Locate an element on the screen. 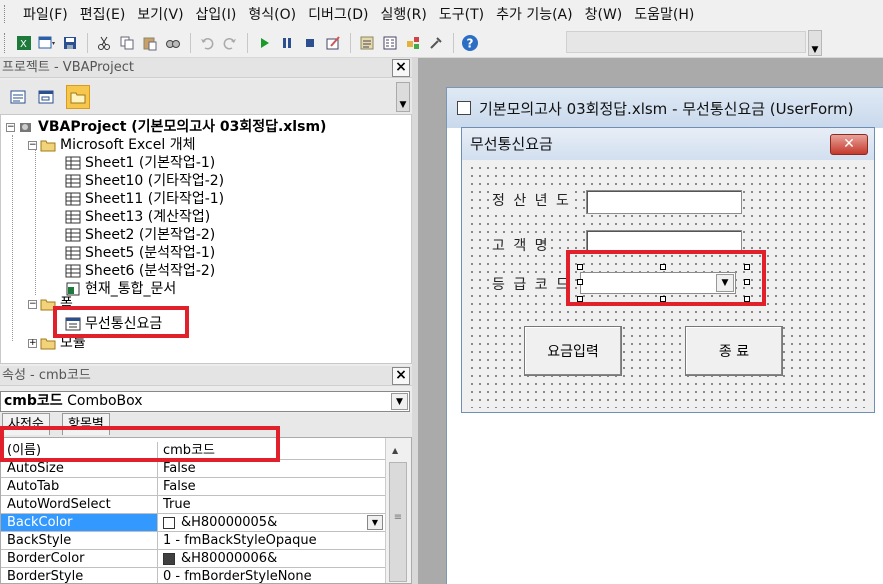 This screenshot has height=584, width=883. property-value: &H80000006& is located at coordinates (272, 558).